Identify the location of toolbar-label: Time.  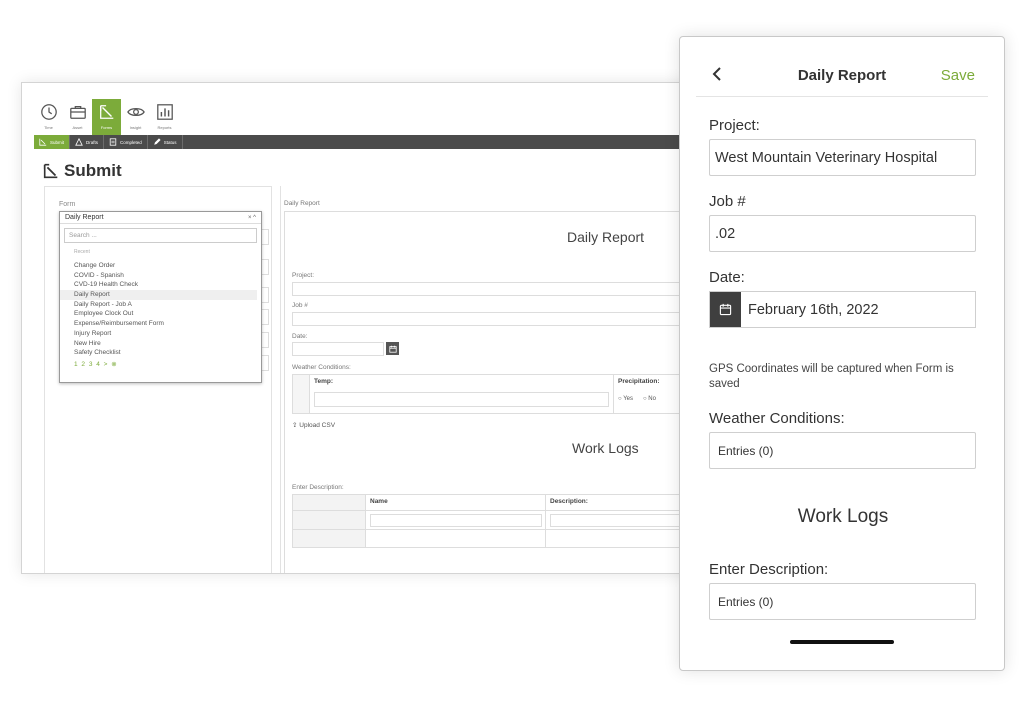
(48, 127).